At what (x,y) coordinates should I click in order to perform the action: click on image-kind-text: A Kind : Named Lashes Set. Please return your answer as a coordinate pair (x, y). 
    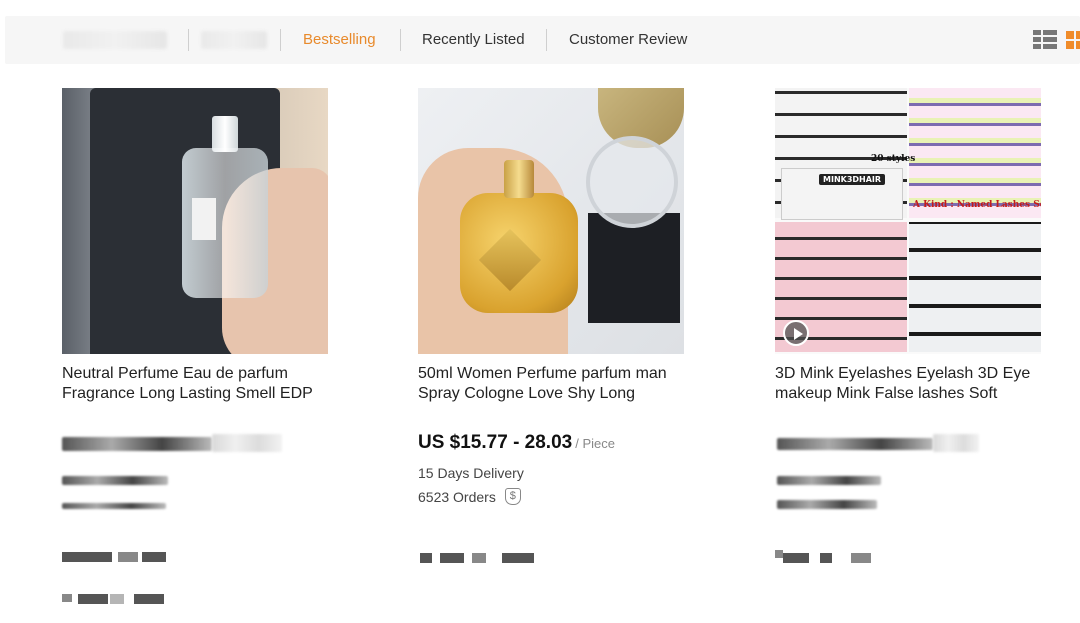
    Looking at the image, I should click on (977, 205).